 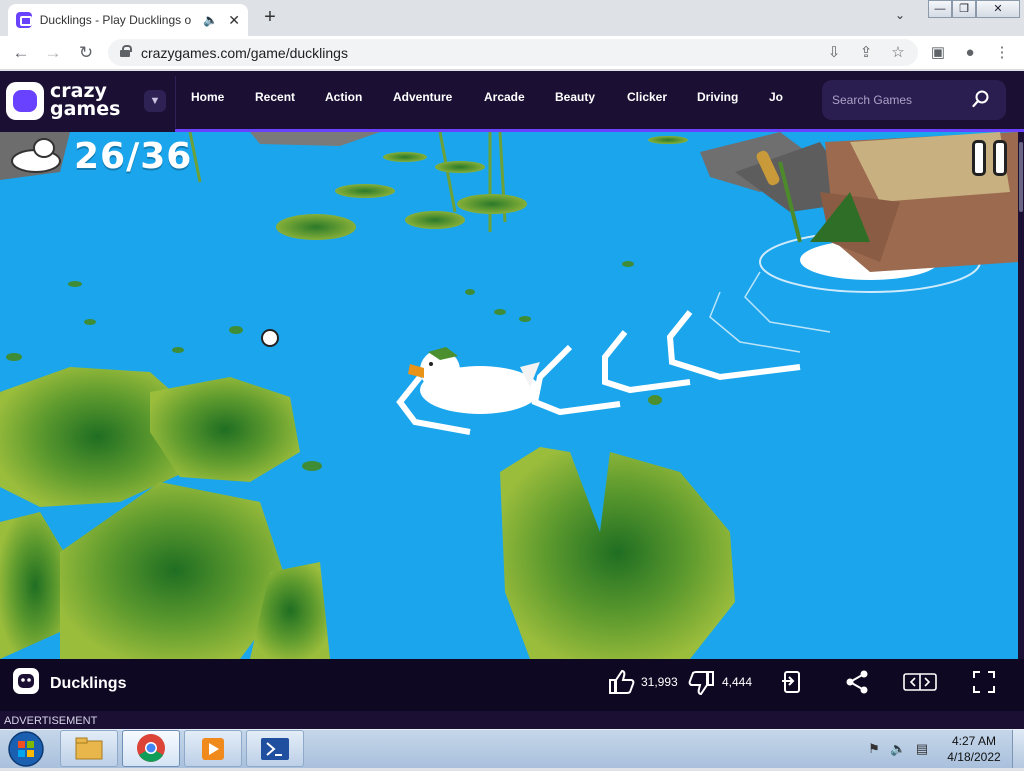 What do you see at coordinates (24, 20) in the screenshot?
I see `crazygames-favicon` at bounding box center [24, 20].